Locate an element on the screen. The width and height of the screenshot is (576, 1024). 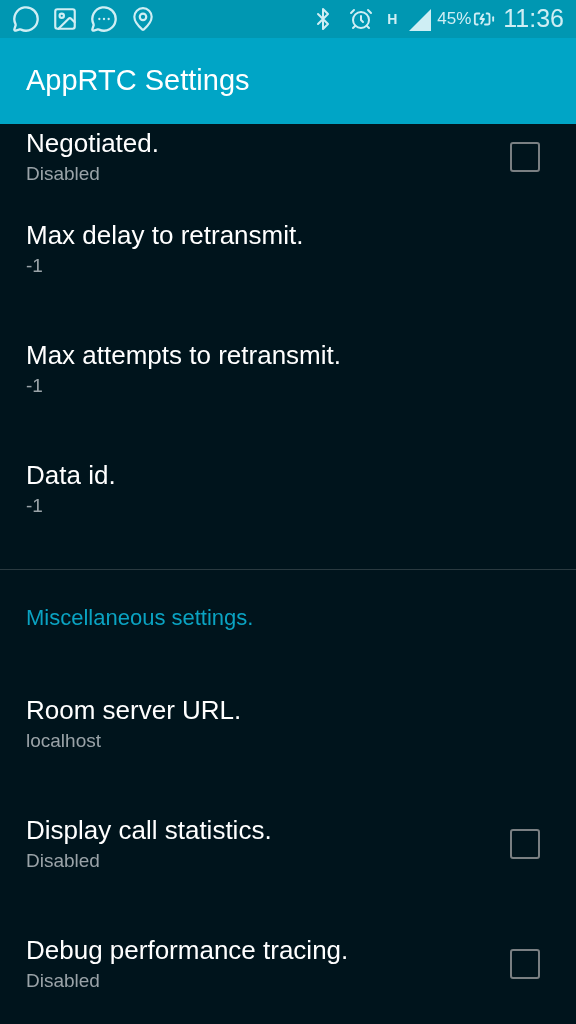
network-type: H is located at coordinates (392, 18).